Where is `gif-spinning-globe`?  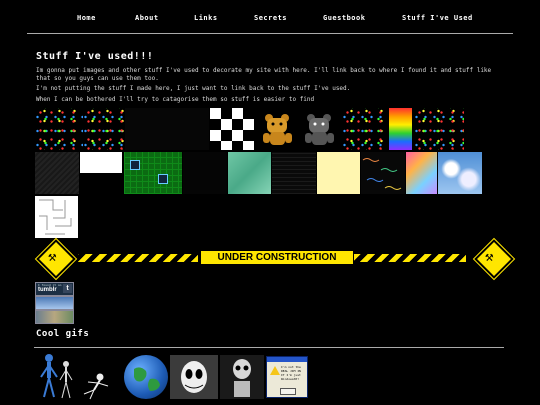 gif-spinning-globe is located at coordinates (146, 377).